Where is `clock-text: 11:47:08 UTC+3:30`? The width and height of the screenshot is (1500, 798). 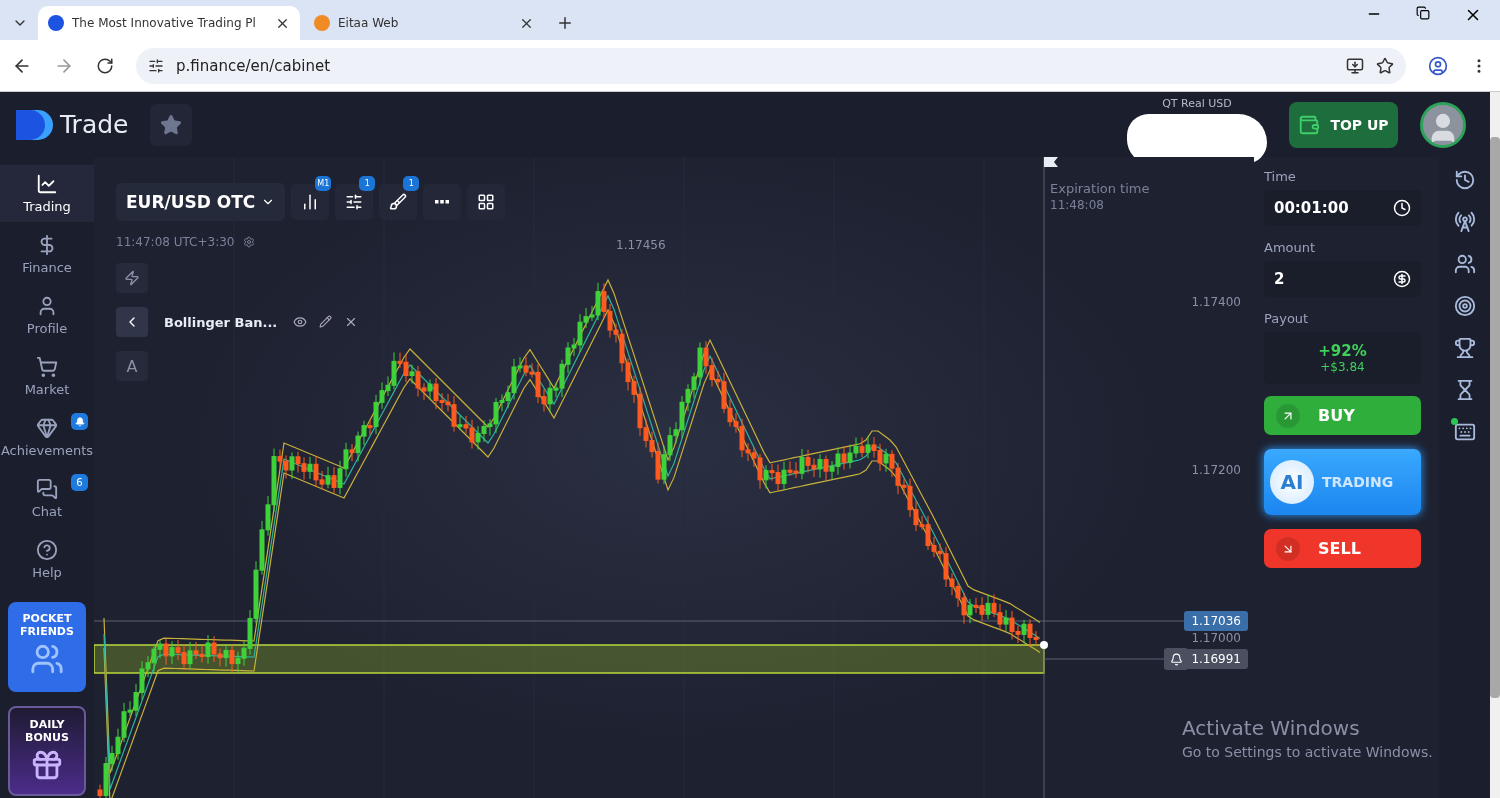 clock-text: 11:47:08 UTC+3:30 is located at coordinates (175, 242).